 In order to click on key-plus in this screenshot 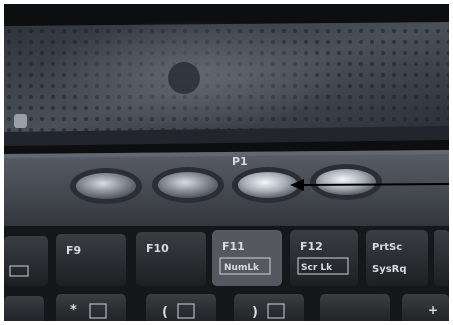, I will do `click(425, 307)`.